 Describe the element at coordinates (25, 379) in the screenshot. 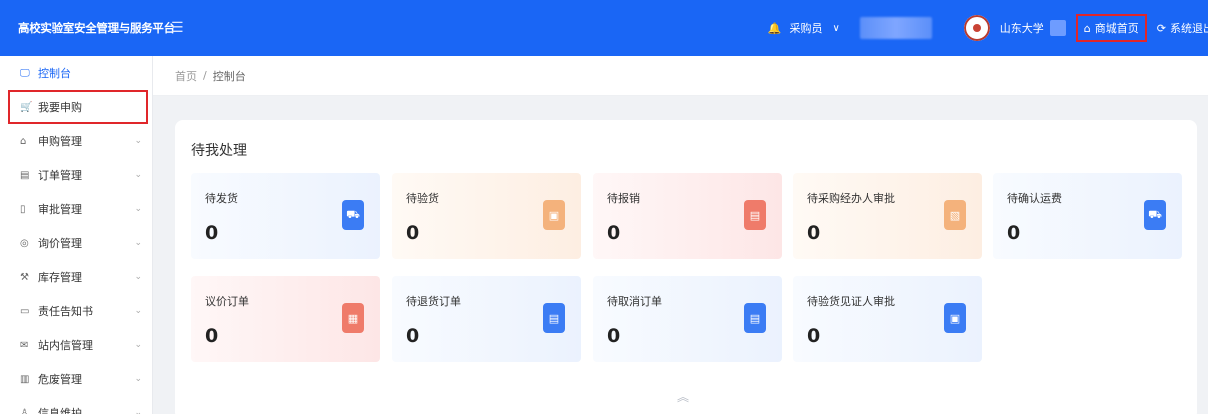

I see `bin-icon: ▥` at that location.